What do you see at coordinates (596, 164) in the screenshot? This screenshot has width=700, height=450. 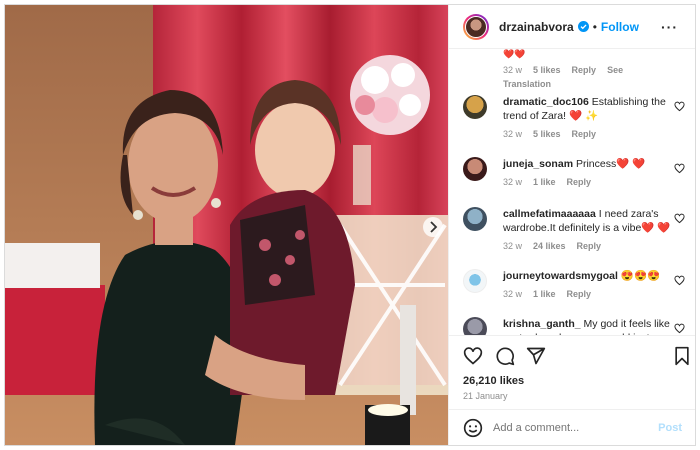 I see `comment-text: Princess` at bounding box center [596, 164].